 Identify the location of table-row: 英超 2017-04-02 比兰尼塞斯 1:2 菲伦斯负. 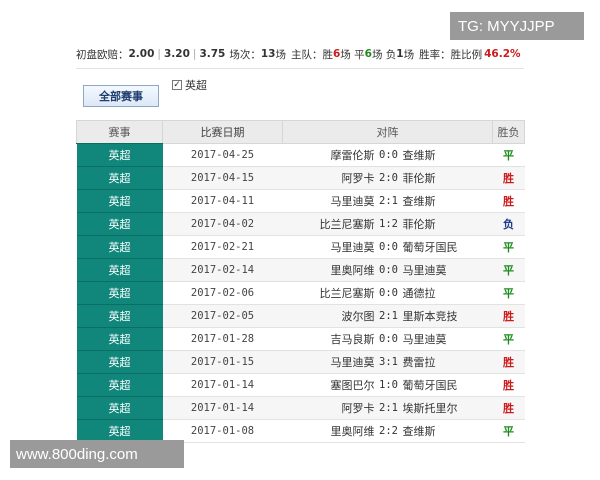
(300, 224).